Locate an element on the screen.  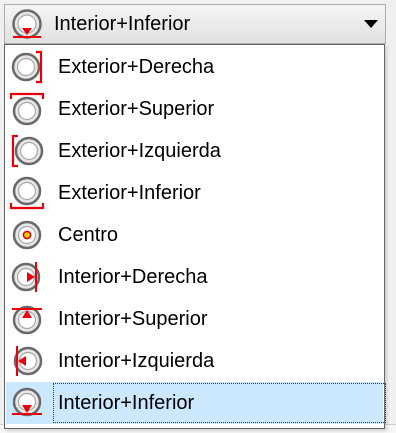
list-item-label: Exterior+Inferior is located at coordinates (129, 193).